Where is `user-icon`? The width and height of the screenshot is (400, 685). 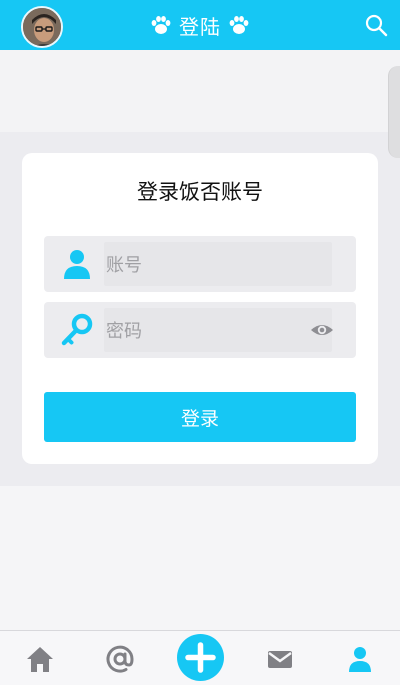
user-icon is located at coordinates (77, 264).